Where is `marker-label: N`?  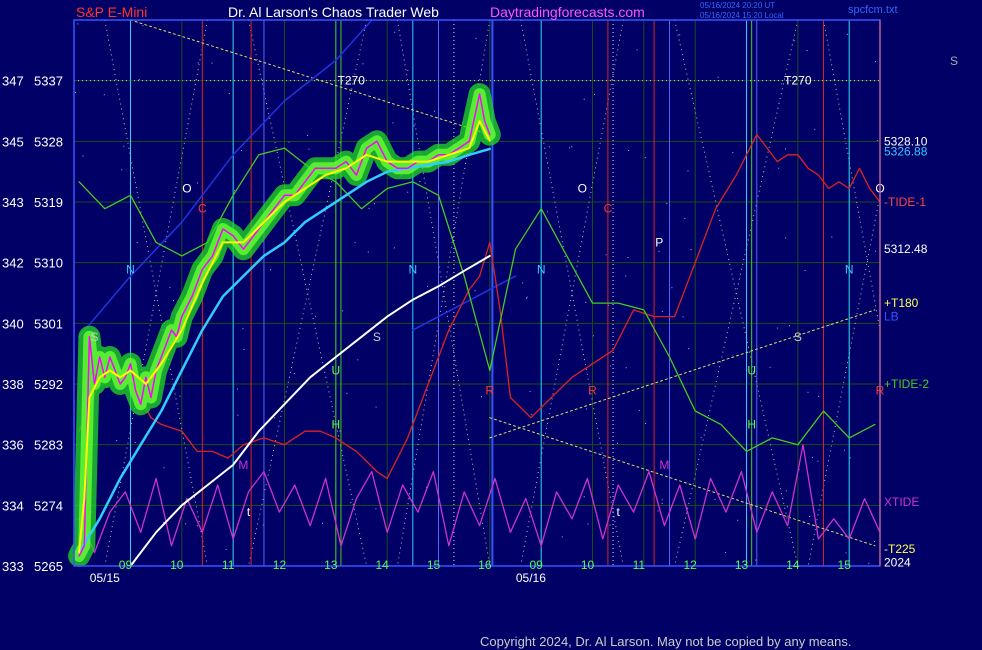 marker-label: N is located at coordinates (412, 269).